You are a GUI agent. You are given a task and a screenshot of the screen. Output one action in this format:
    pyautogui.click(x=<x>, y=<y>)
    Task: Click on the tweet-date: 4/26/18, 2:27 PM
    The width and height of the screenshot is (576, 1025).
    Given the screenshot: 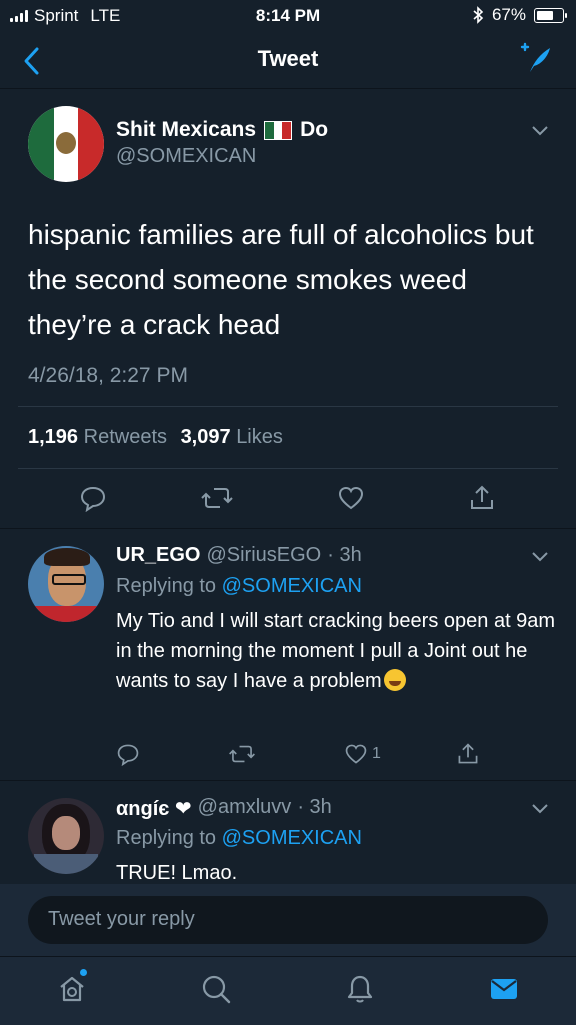 What is the action you would take?
    pyautogui.click(x=108, y=375)
    